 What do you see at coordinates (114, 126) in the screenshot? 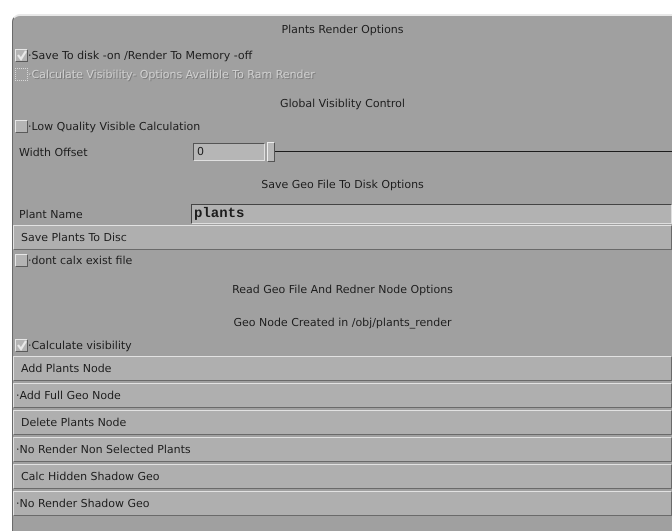
I see `checkbox-label: ·Low Quality Visible Calculation` at bounding box center [114, 126].